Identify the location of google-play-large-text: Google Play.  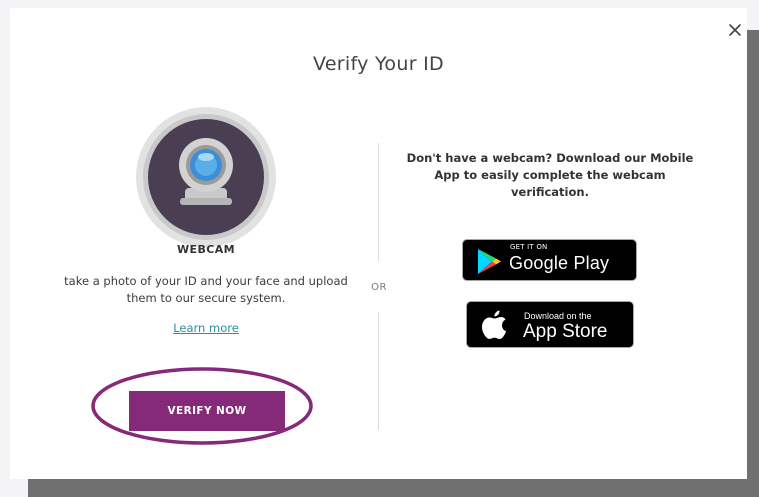
(559, 263).